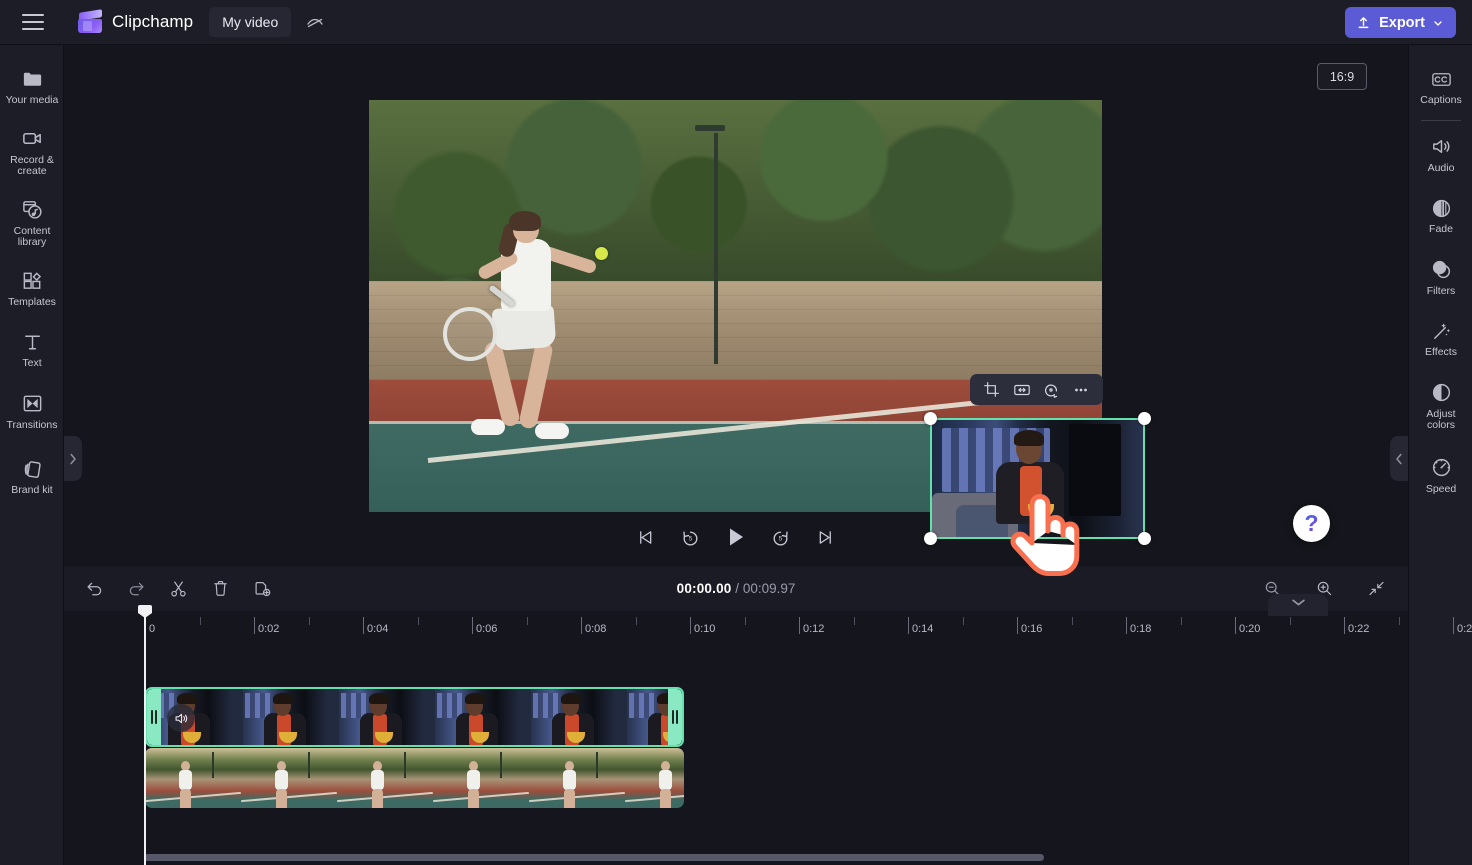 The height and width of the screenshot is (865, 1472). What do you see at coordinates (32, 301) in the screenshot?
I see `sidebar-item-label: Templates` at bounding box center [32, 301].